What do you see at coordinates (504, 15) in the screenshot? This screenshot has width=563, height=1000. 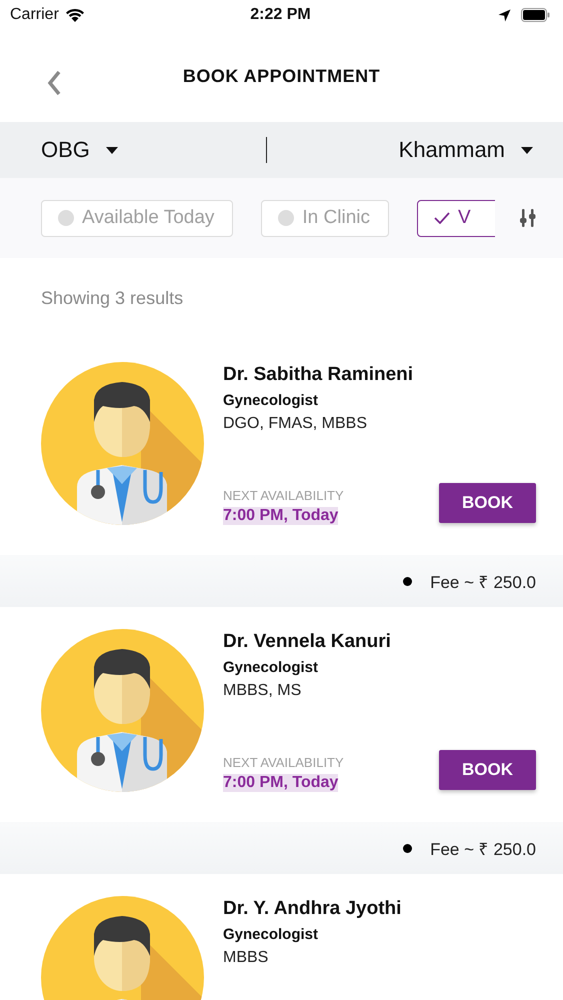 I see `location-arrow-icon` at bounding box center [504, 15].